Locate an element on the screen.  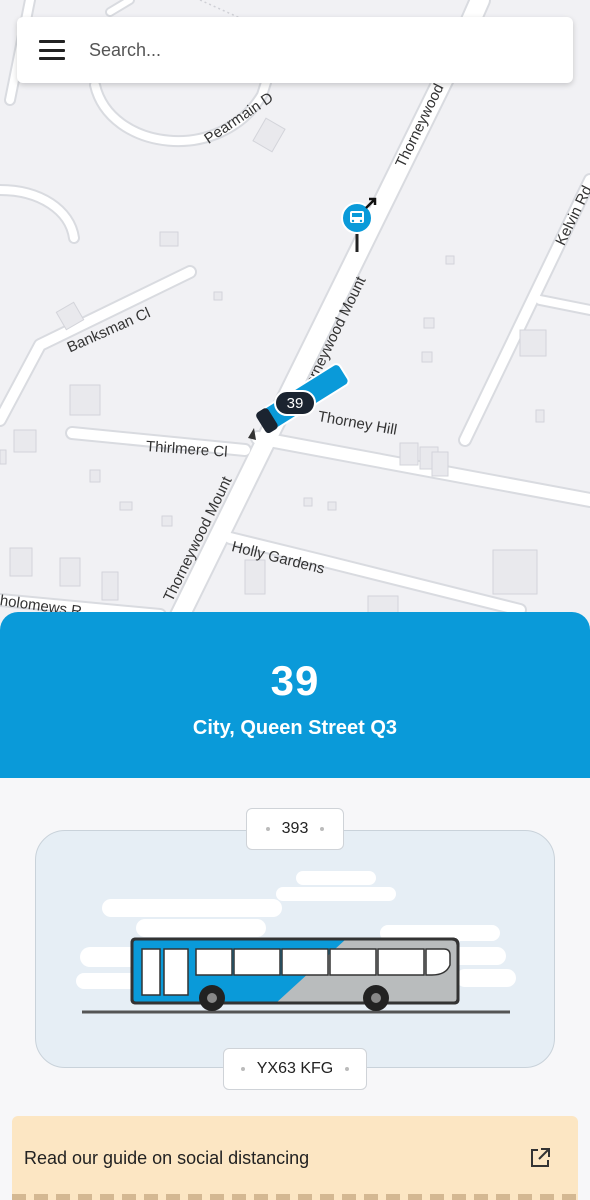
search-input is located at coordinates (299, 50).